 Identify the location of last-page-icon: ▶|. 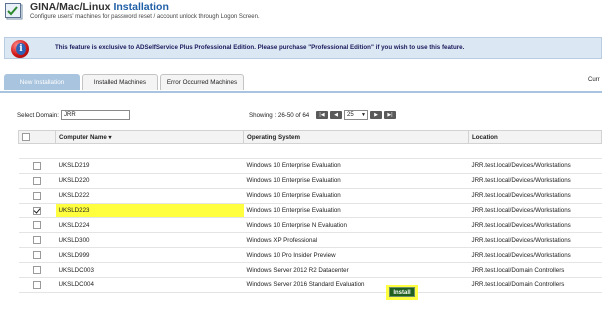
(390, 115).